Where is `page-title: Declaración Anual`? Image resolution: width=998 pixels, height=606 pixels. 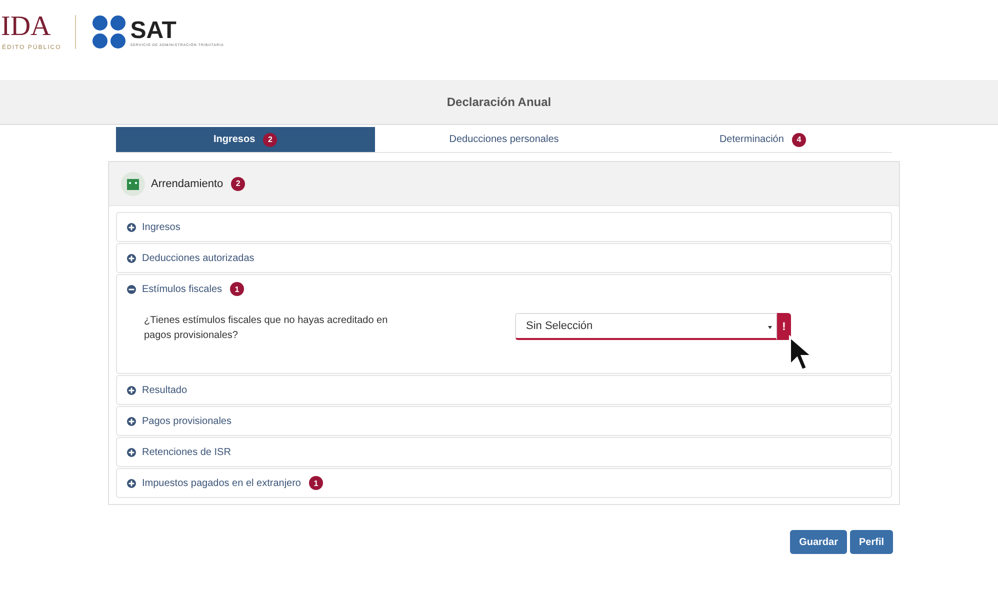
page-title: Declaración Anual is located at coordinates (499, 102).